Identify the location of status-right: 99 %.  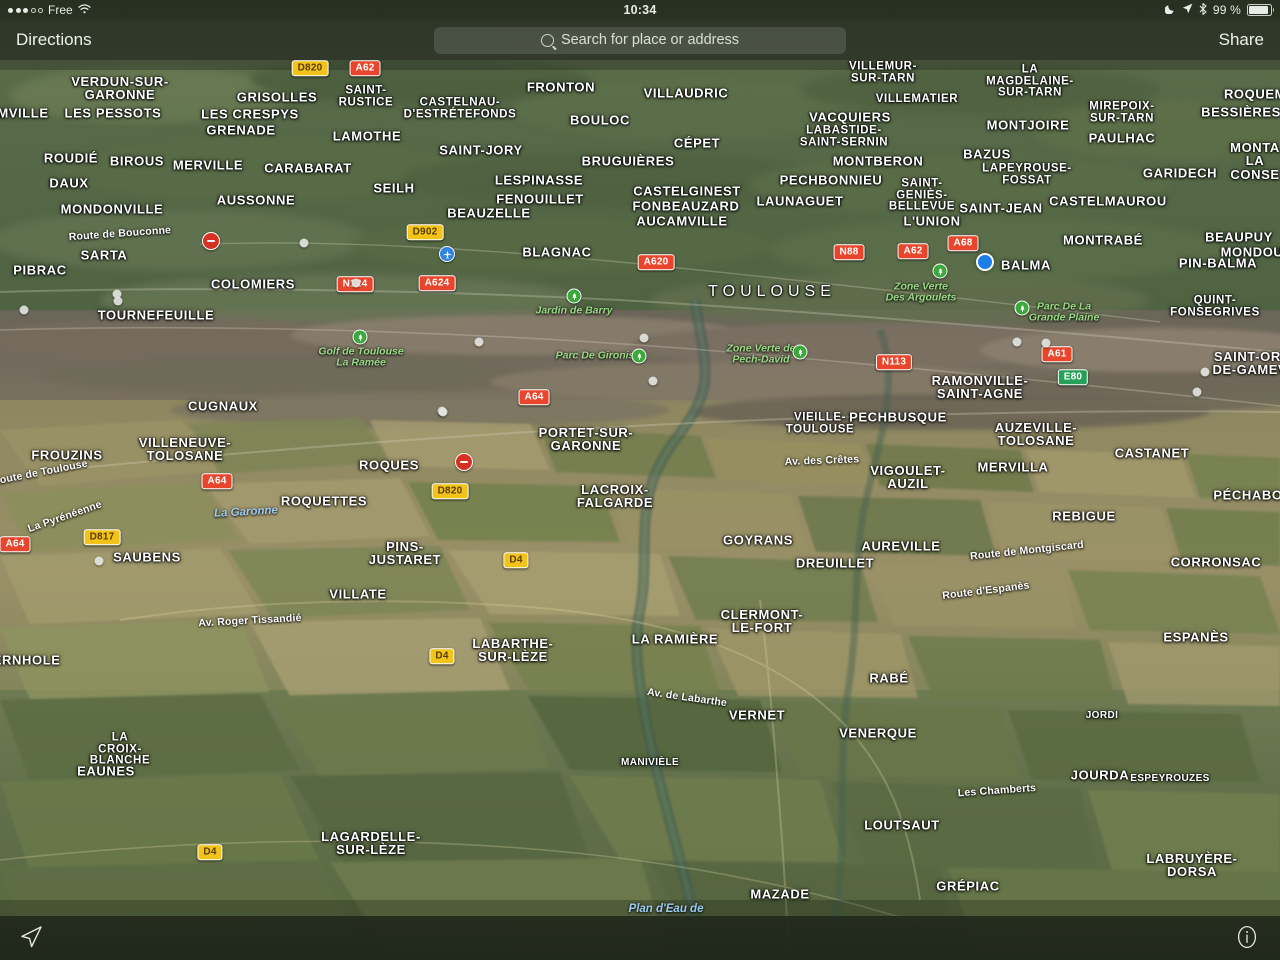
(1219, 10).